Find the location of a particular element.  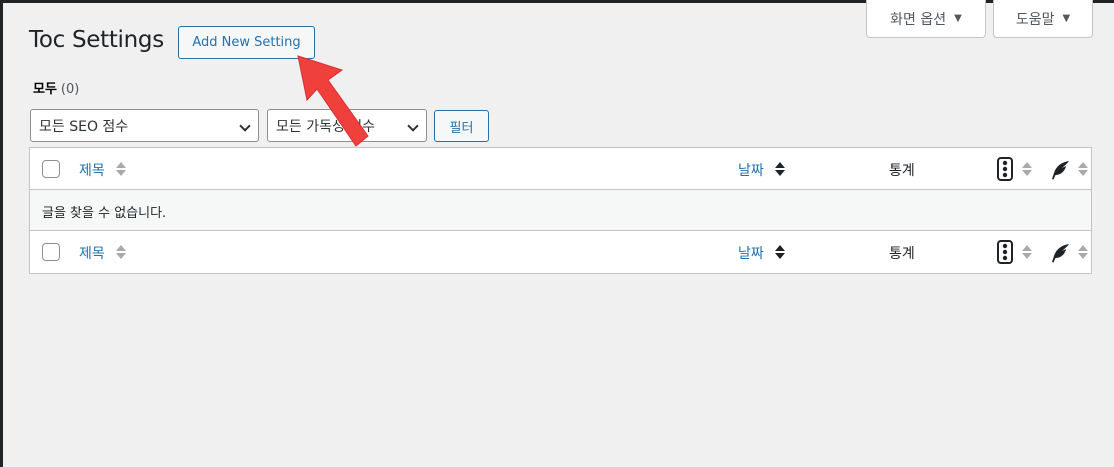

help-button: 도움말 ▼ is located at coordinates (1043, 19).